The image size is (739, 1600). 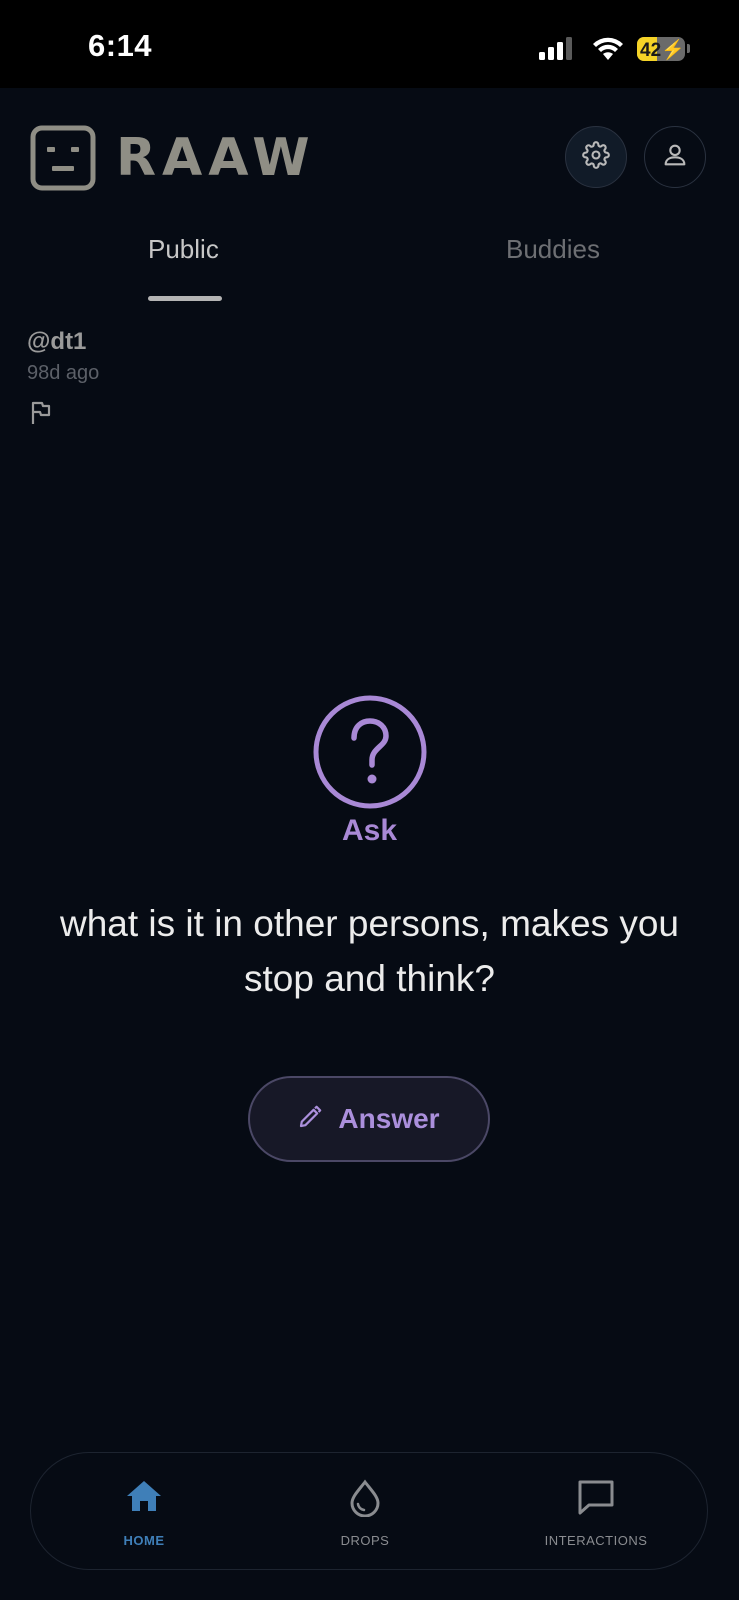 I want to click on settings-button, so click(x=596, y=157).